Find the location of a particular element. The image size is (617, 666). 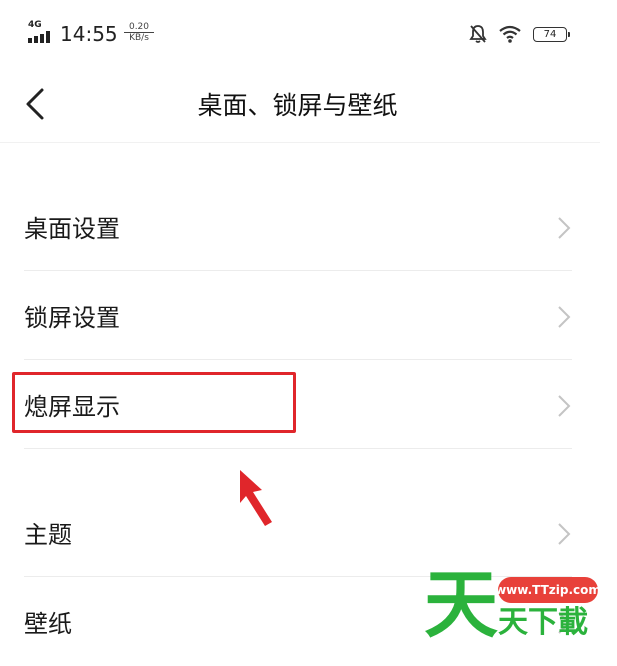

page-title: 桌面、锁屏与壁纸 is located at coordinates (297, 105).